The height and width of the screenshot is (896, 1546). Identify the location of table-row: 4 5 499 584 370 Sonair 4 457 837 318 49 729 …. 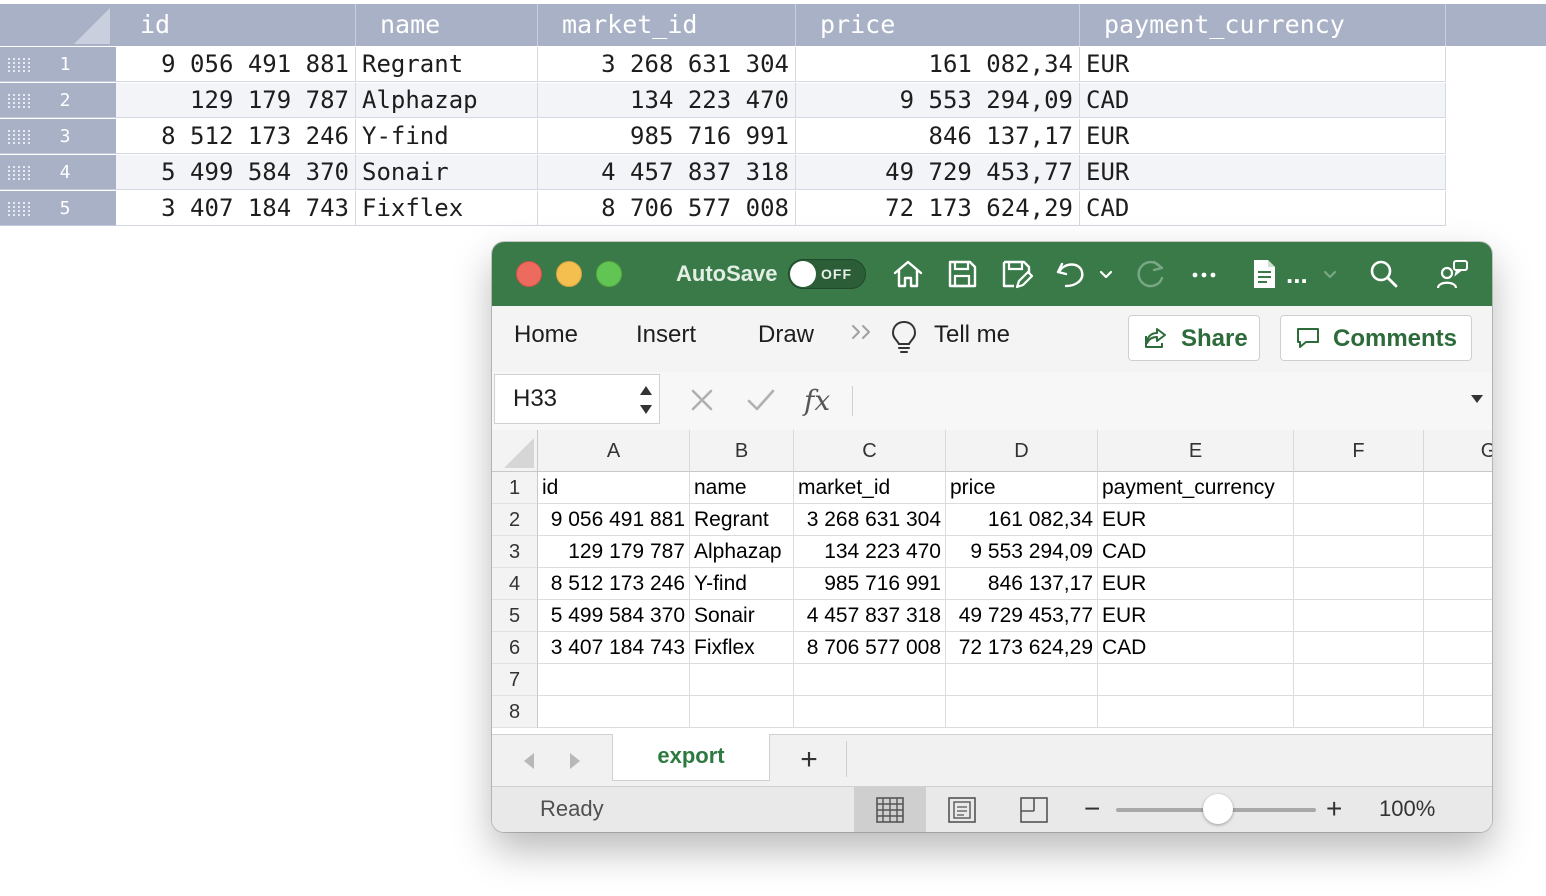
(723, 172).